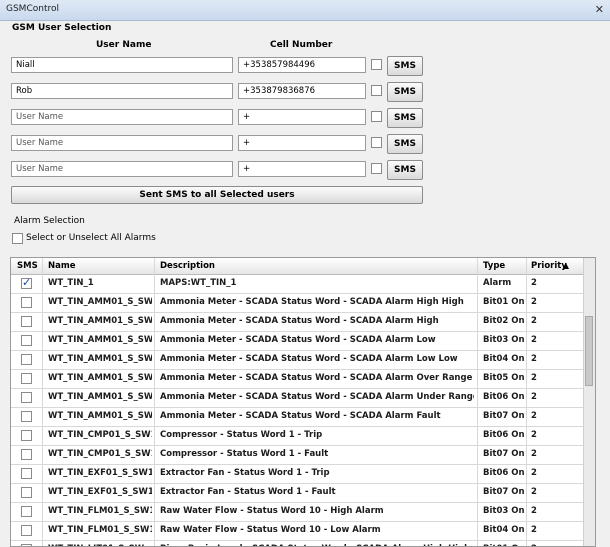 Image resolution: width=610 pixels, height=547 pixels. I want to click on grid-header-type: Type, so click(494, 266).